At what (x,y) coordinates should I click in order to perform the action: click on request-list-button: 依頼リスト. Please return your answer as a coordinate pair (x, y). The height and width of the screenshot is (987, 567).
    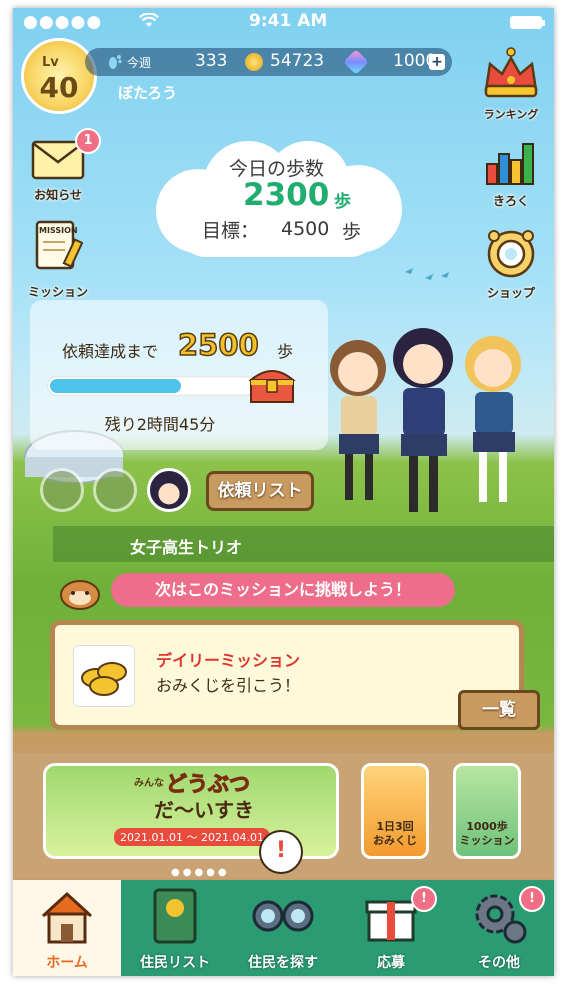
    Looking at the image, I should click on (260, 491).